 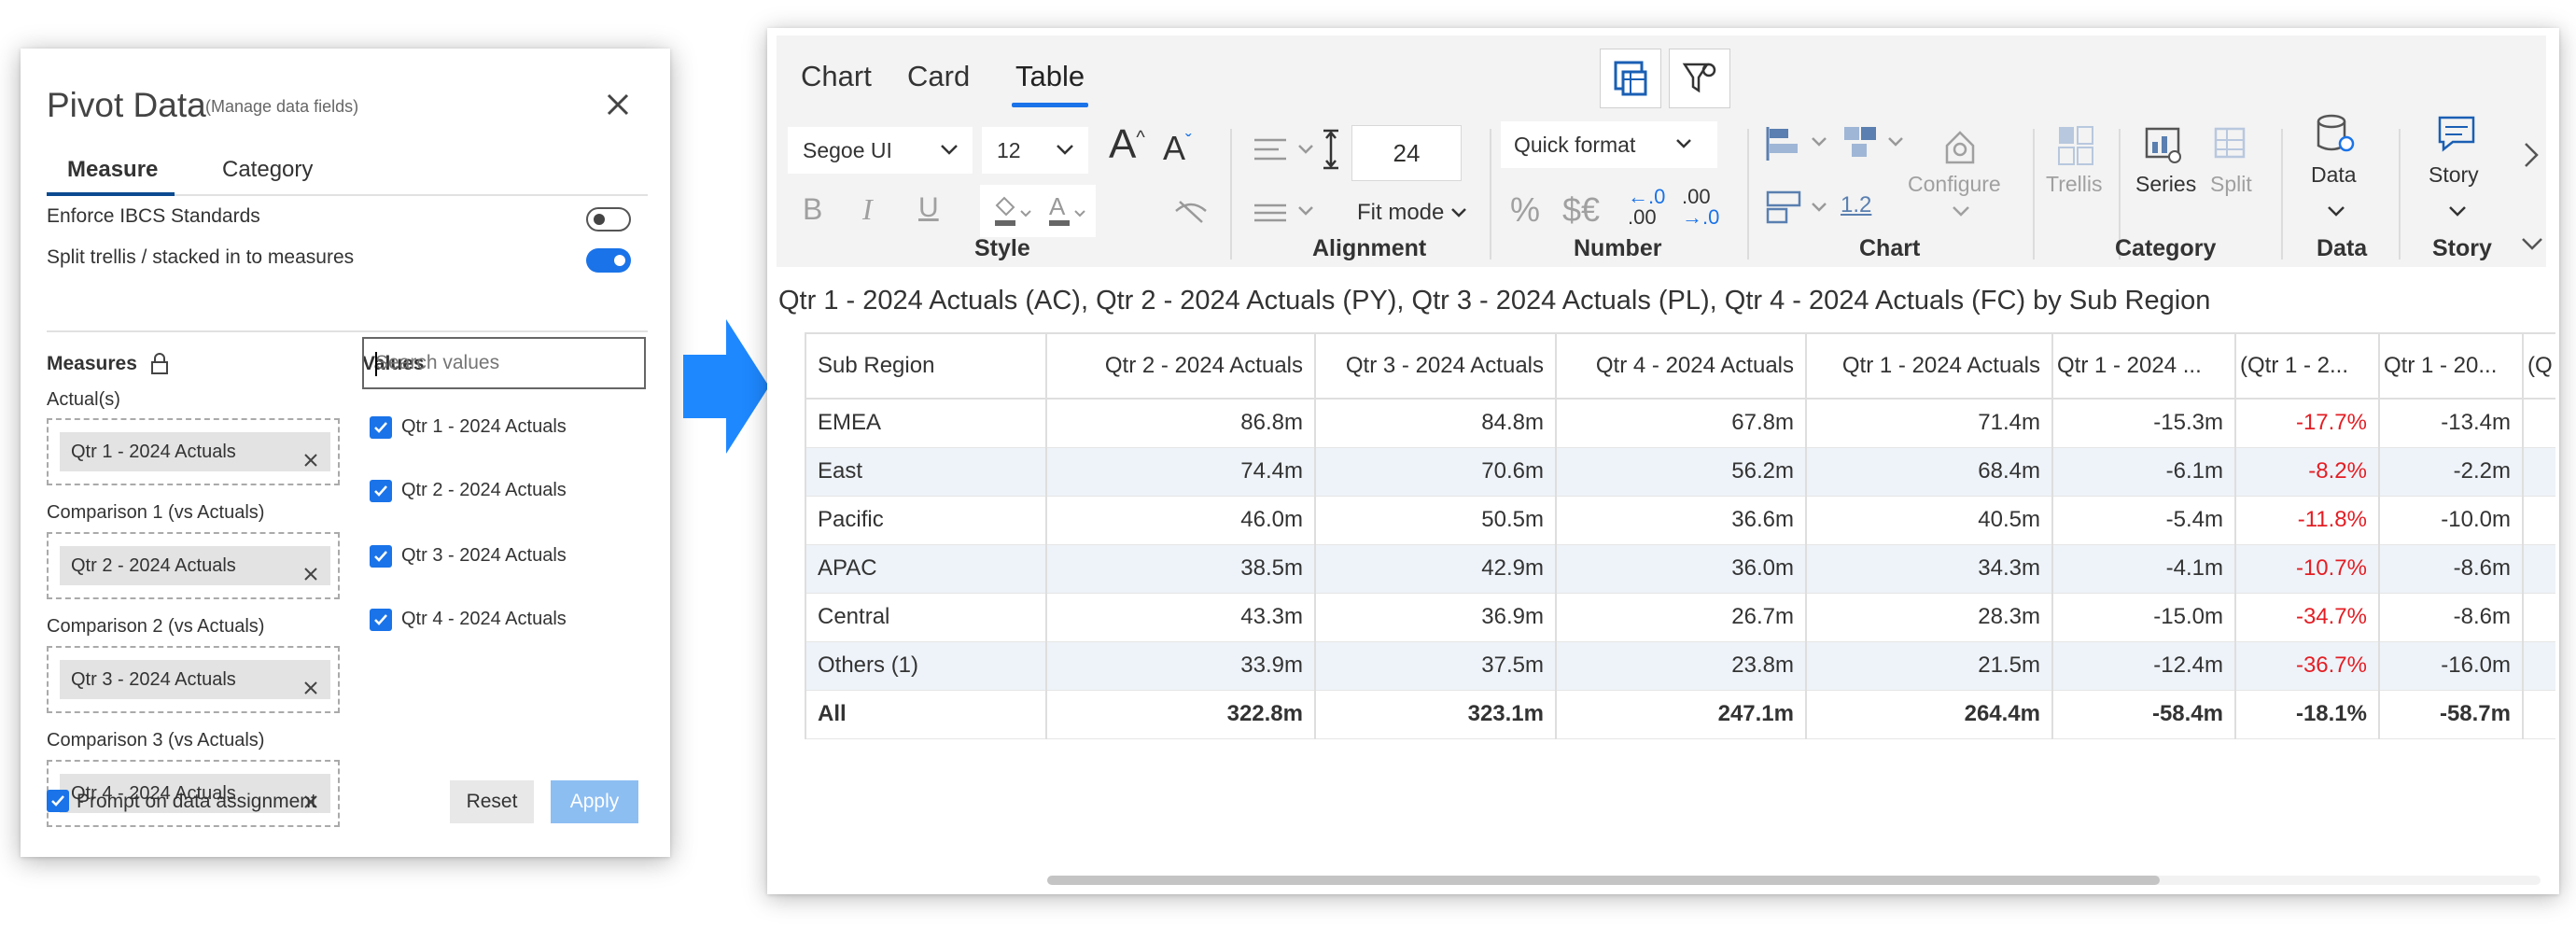 I want to click on dropzone-actuals: Qtr 1 - 2024 Actuals, so click(x=193, y=452).